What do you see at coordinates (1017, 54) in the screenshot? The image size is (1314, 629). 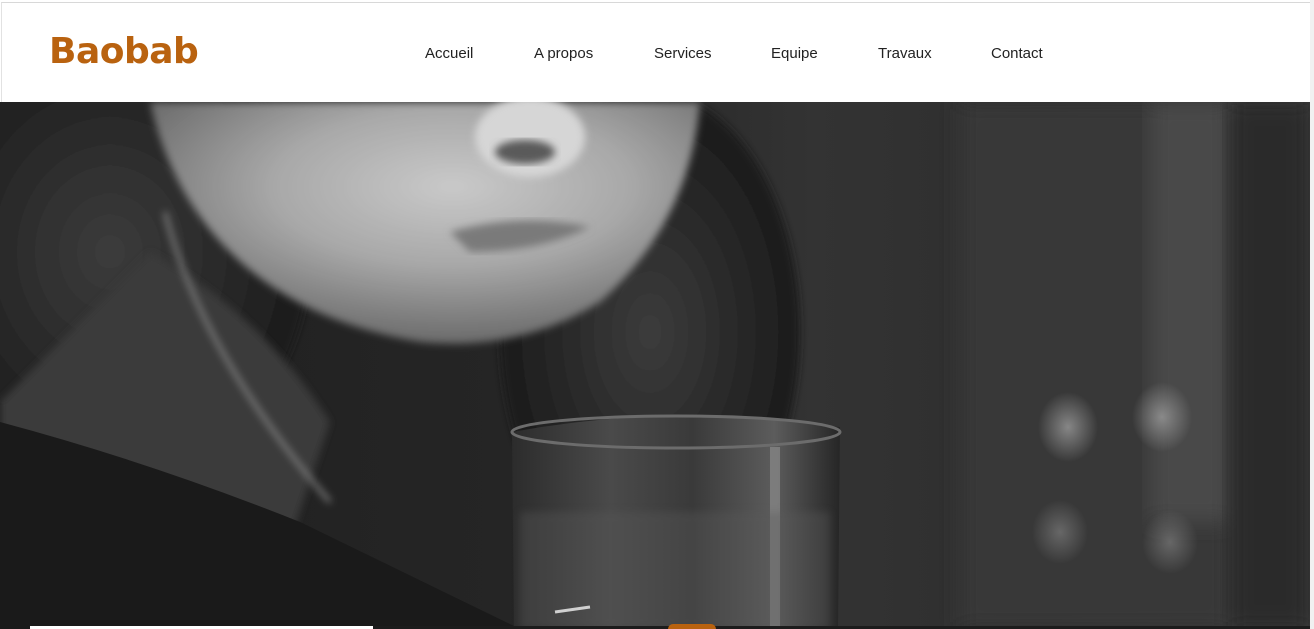 I see `nav-item-contact: Contact` at bounding box center [1017, 54].